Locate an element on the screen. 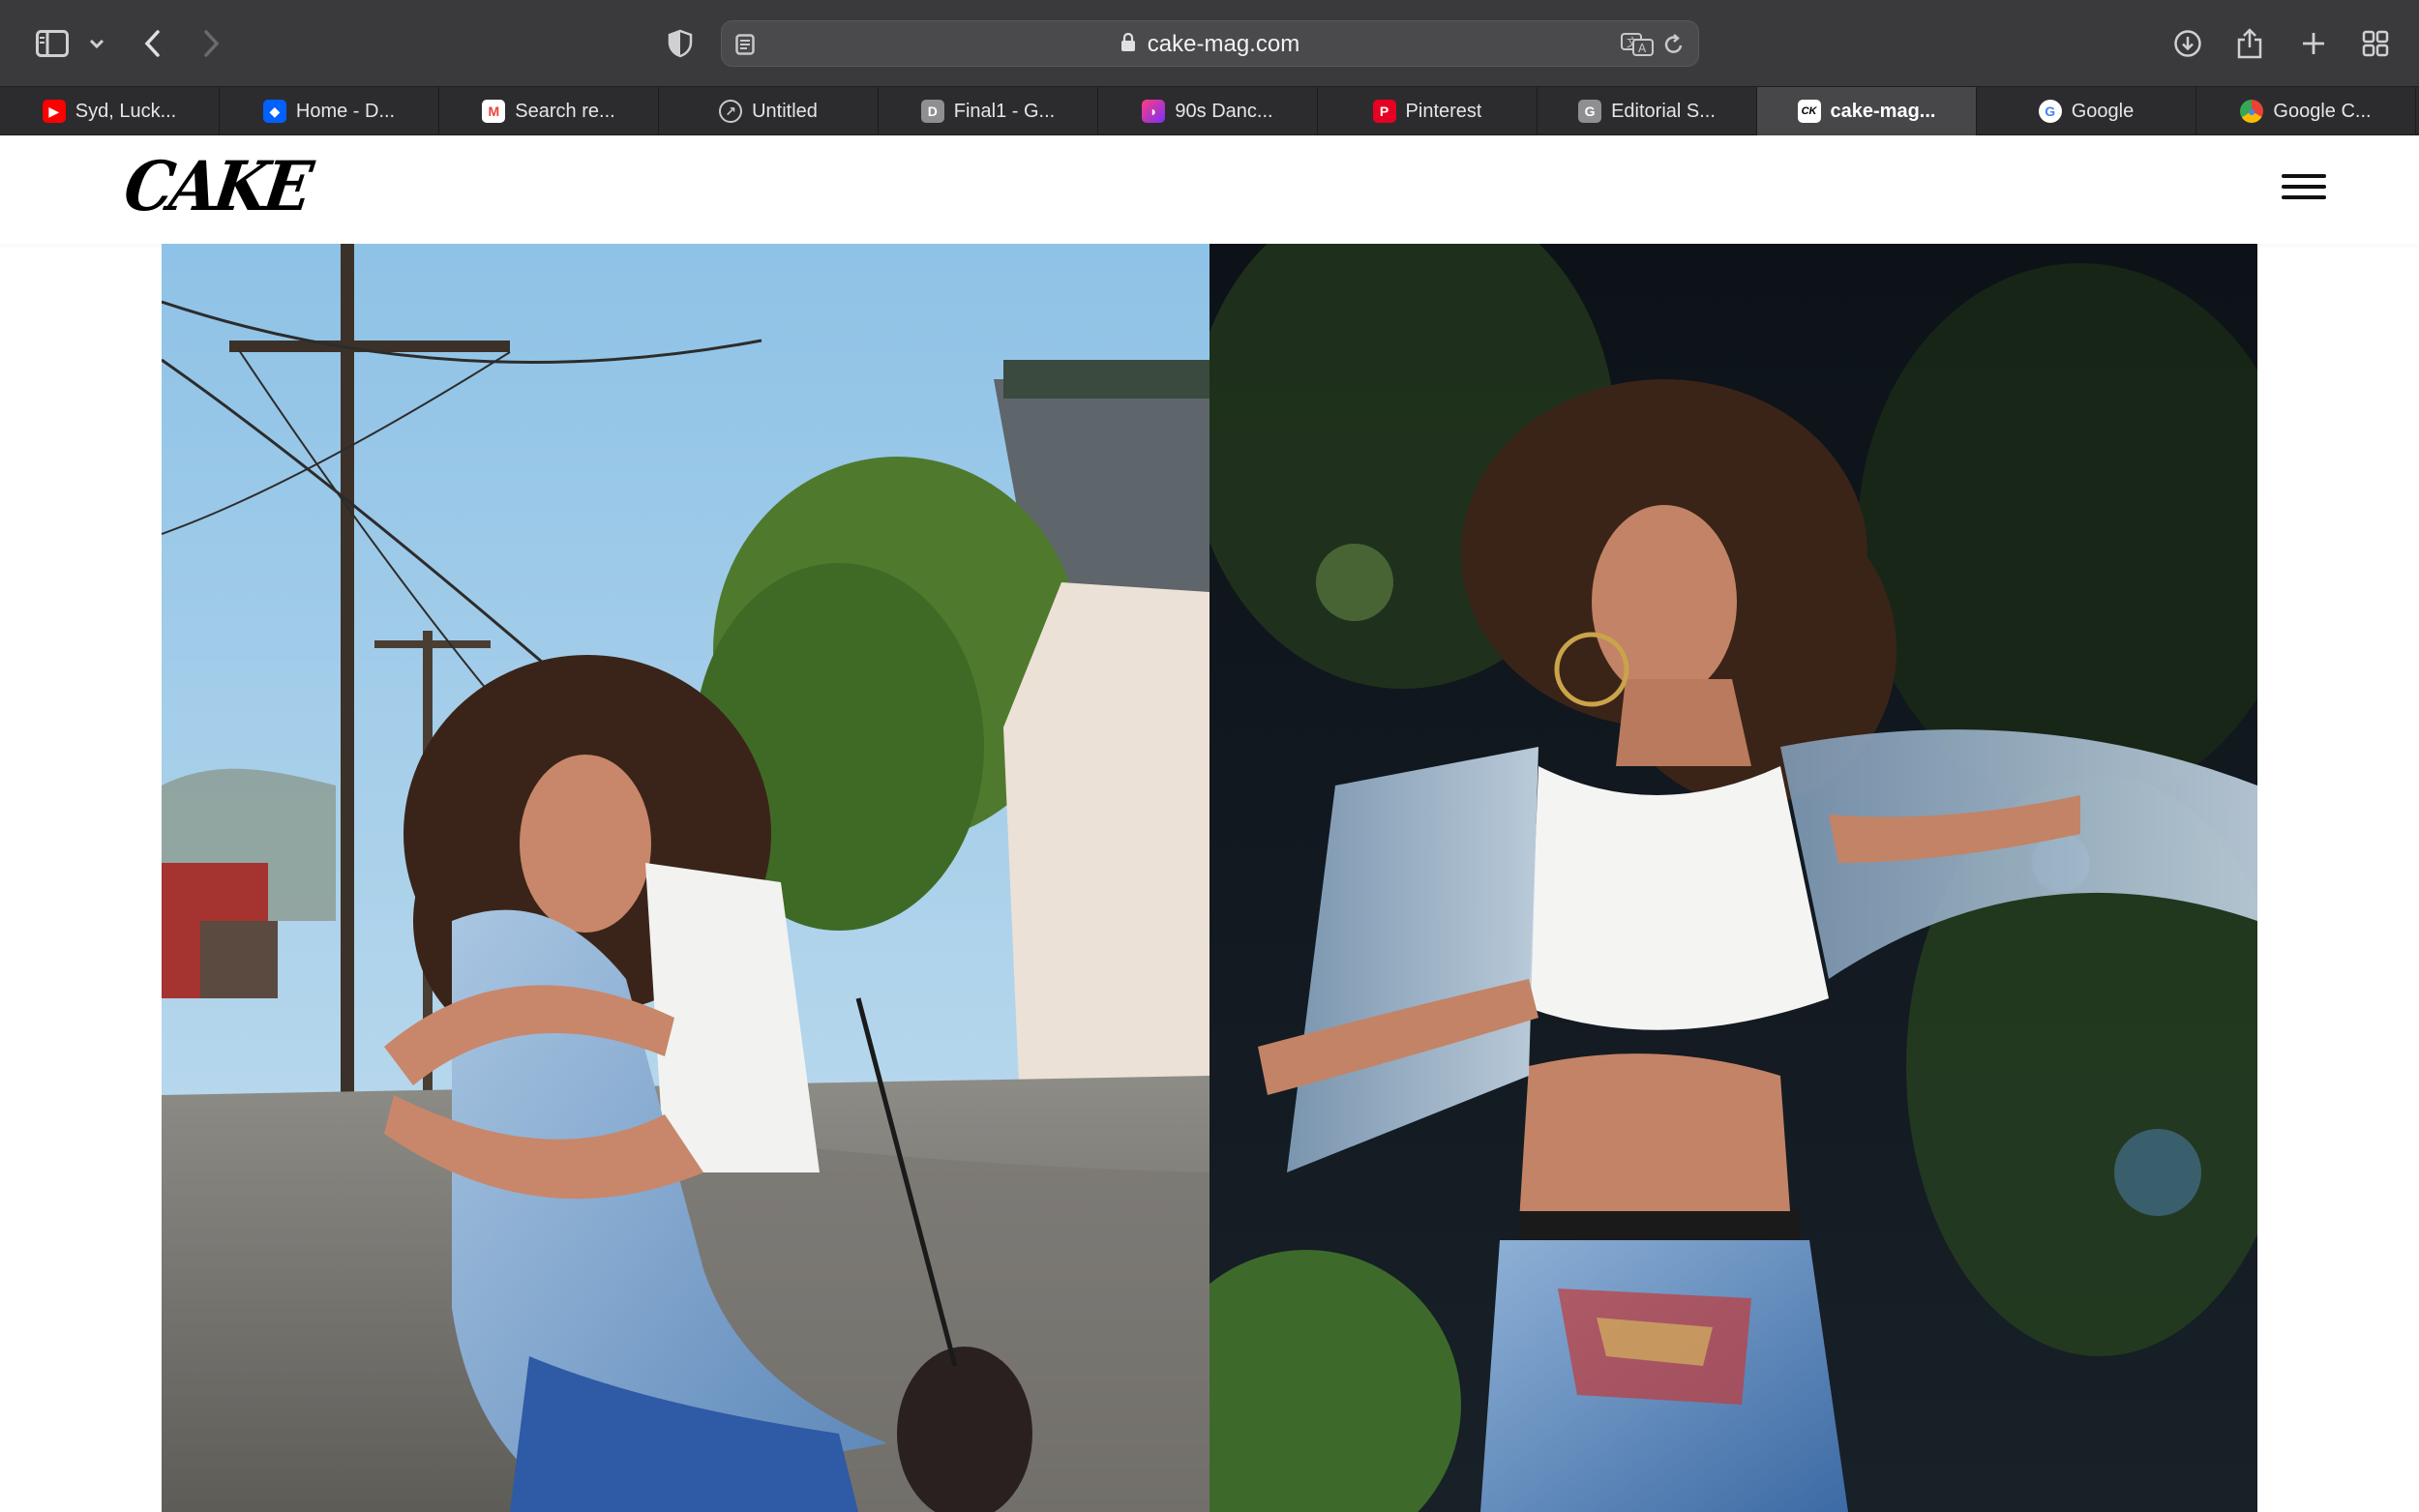 This screenshot has width=2419, height=1512. translate-icon: 文A is located at coordinates (1638, 47).